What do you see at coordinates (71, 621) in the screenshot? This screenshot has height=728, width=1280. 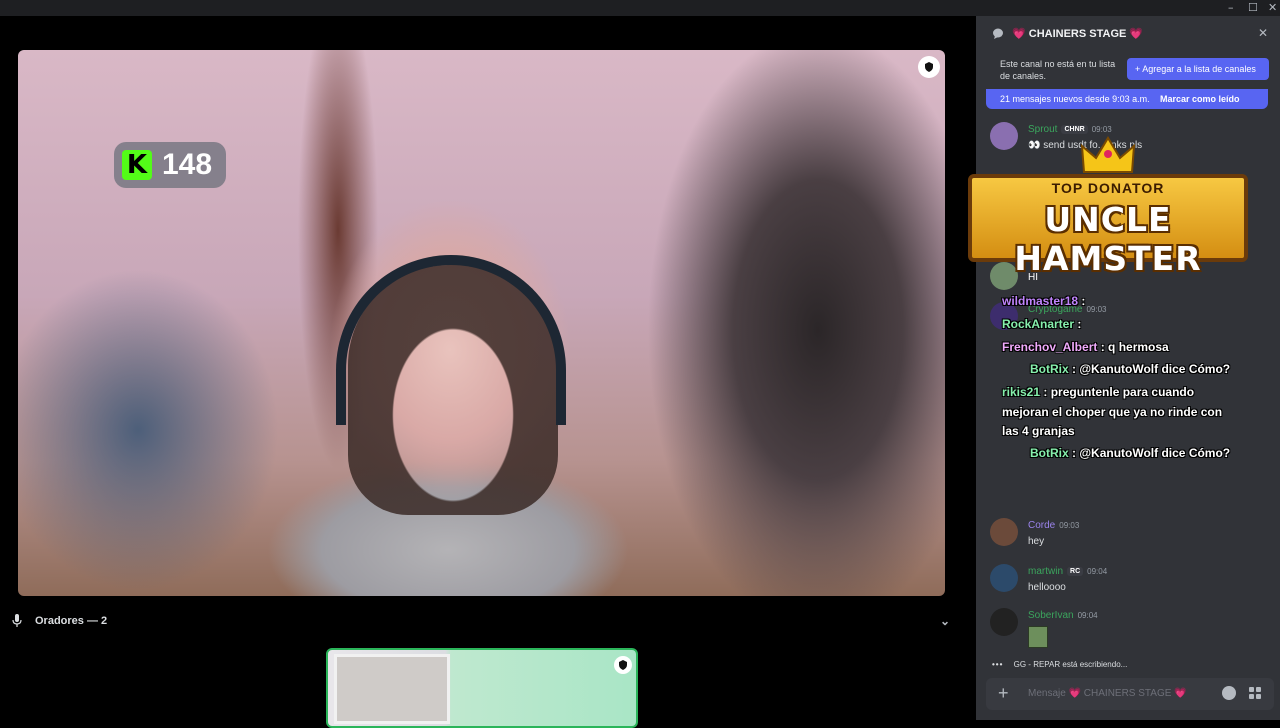 I see `speakers-label: Oradores — 2` at bounding box center [71, 621].